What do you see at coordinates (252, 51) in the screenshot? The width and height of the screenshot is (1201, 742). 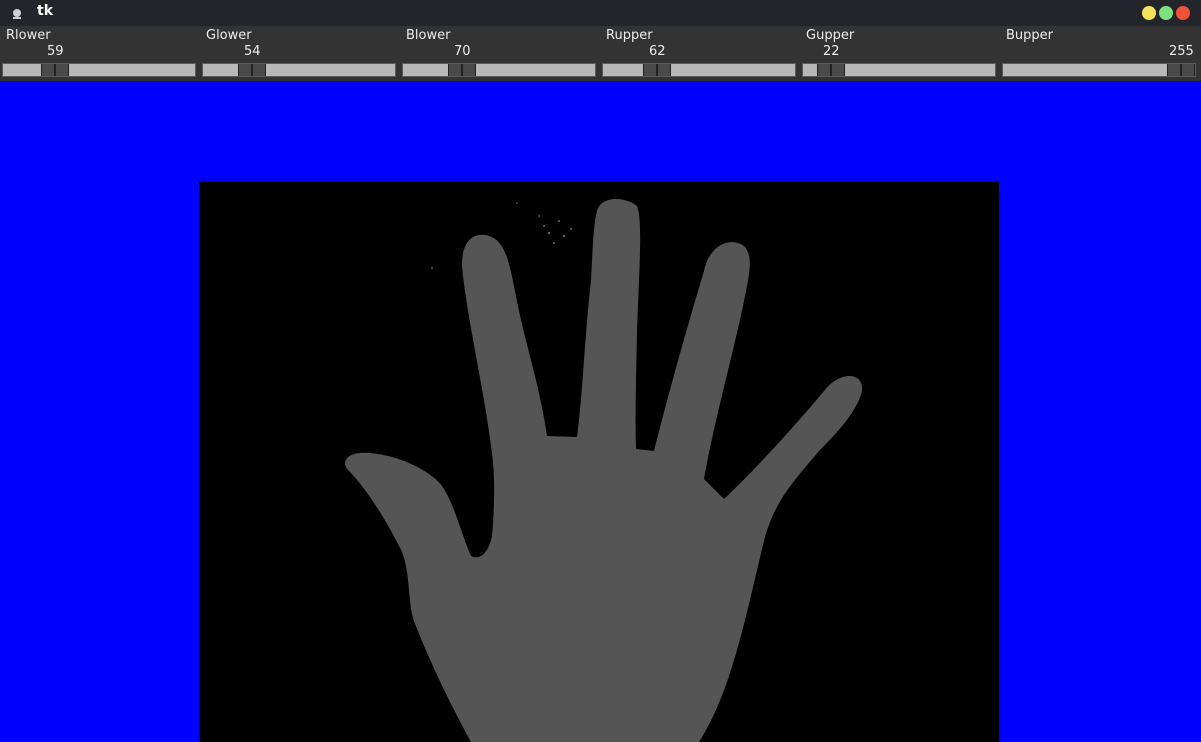 I see `scale-value: 54` at bounding box center [252, 51].